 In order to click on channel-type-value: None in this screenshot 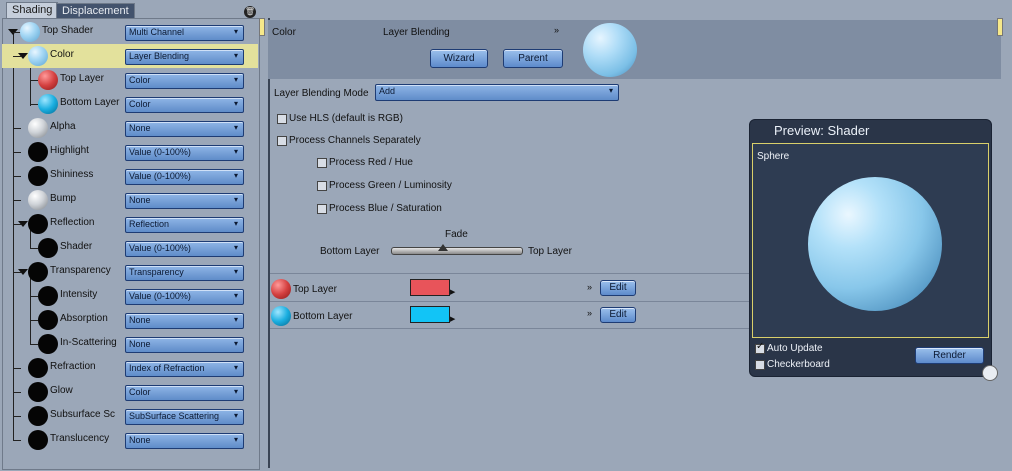, I will do `click(140, 344)`.